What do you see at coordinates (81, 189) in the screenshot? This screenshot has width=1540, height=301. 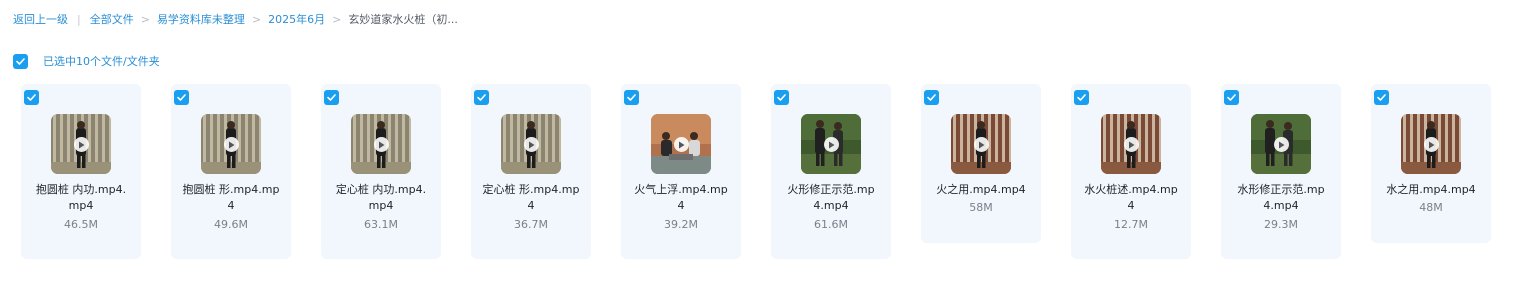 I see `file-name-line-1: 抱圆桩 内功.mp4.` at bounding box center [81, 189].